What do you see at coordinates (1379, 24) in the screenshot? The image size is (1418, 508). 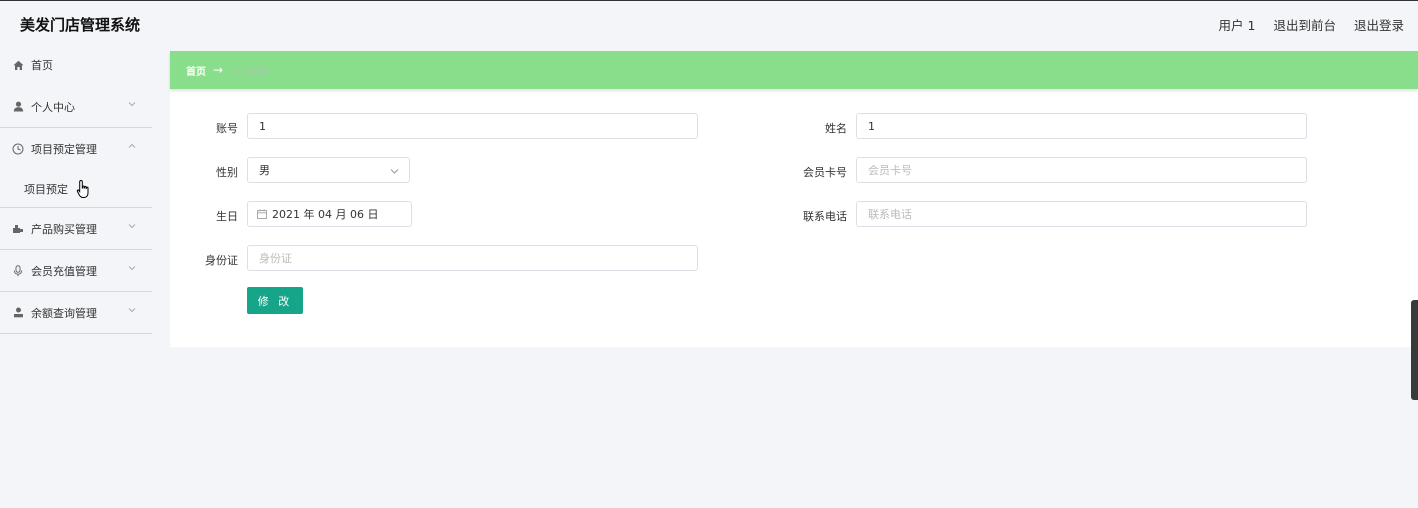 I see `logout-link: 退出登录` at bounding box center [1379, 24].